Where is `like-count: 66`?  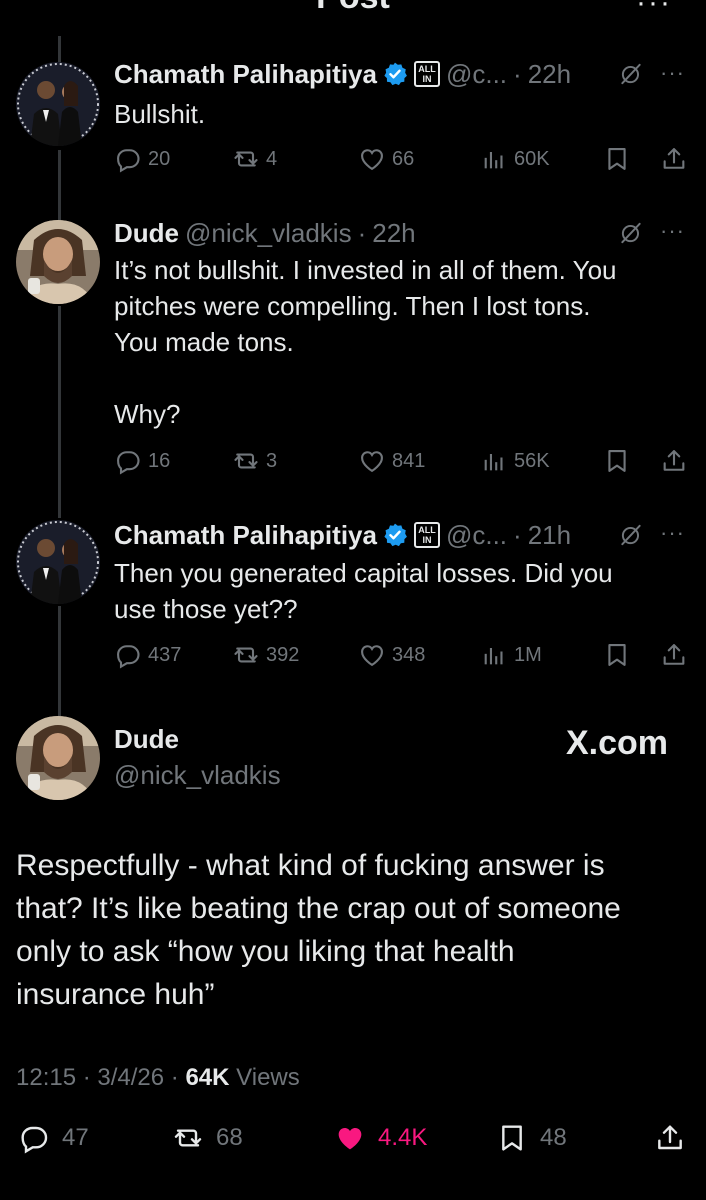 like-count: 66 is located at coordinates (403, 158).